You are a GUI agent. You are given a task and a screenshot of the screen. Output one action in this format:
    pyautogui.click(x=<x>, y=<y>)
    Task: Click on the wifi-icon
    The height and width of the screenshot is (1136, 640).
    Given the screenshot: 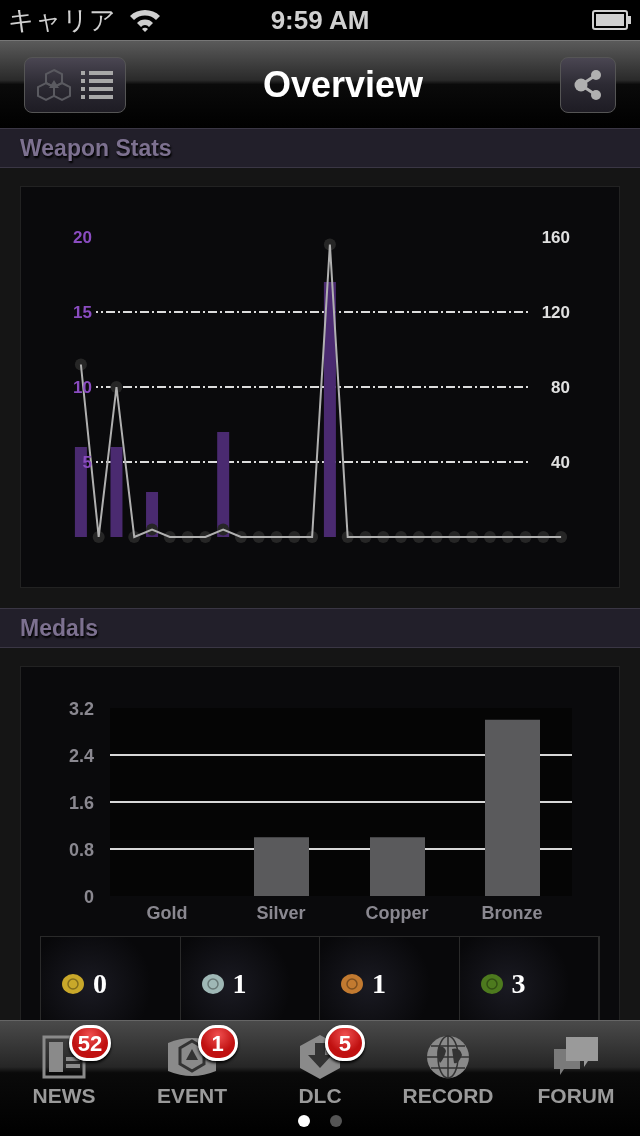 What is the action you would take?
    pyautogui.click(x=145, y=20)
    